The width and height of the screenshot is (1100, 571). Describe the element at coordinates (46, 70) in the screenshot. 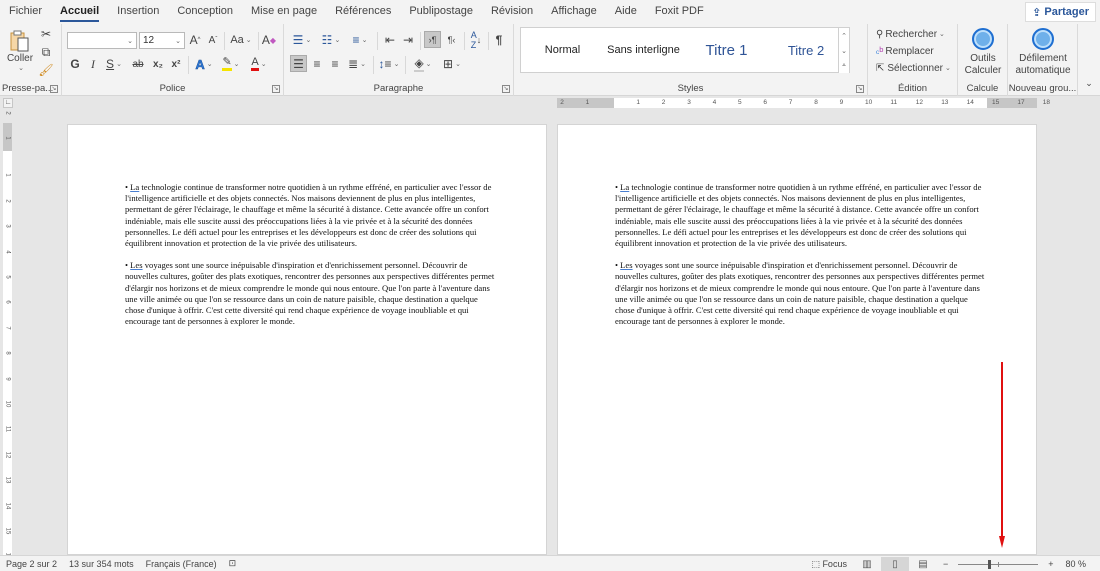

I see `format-painter-icon: 🖌` at that location.